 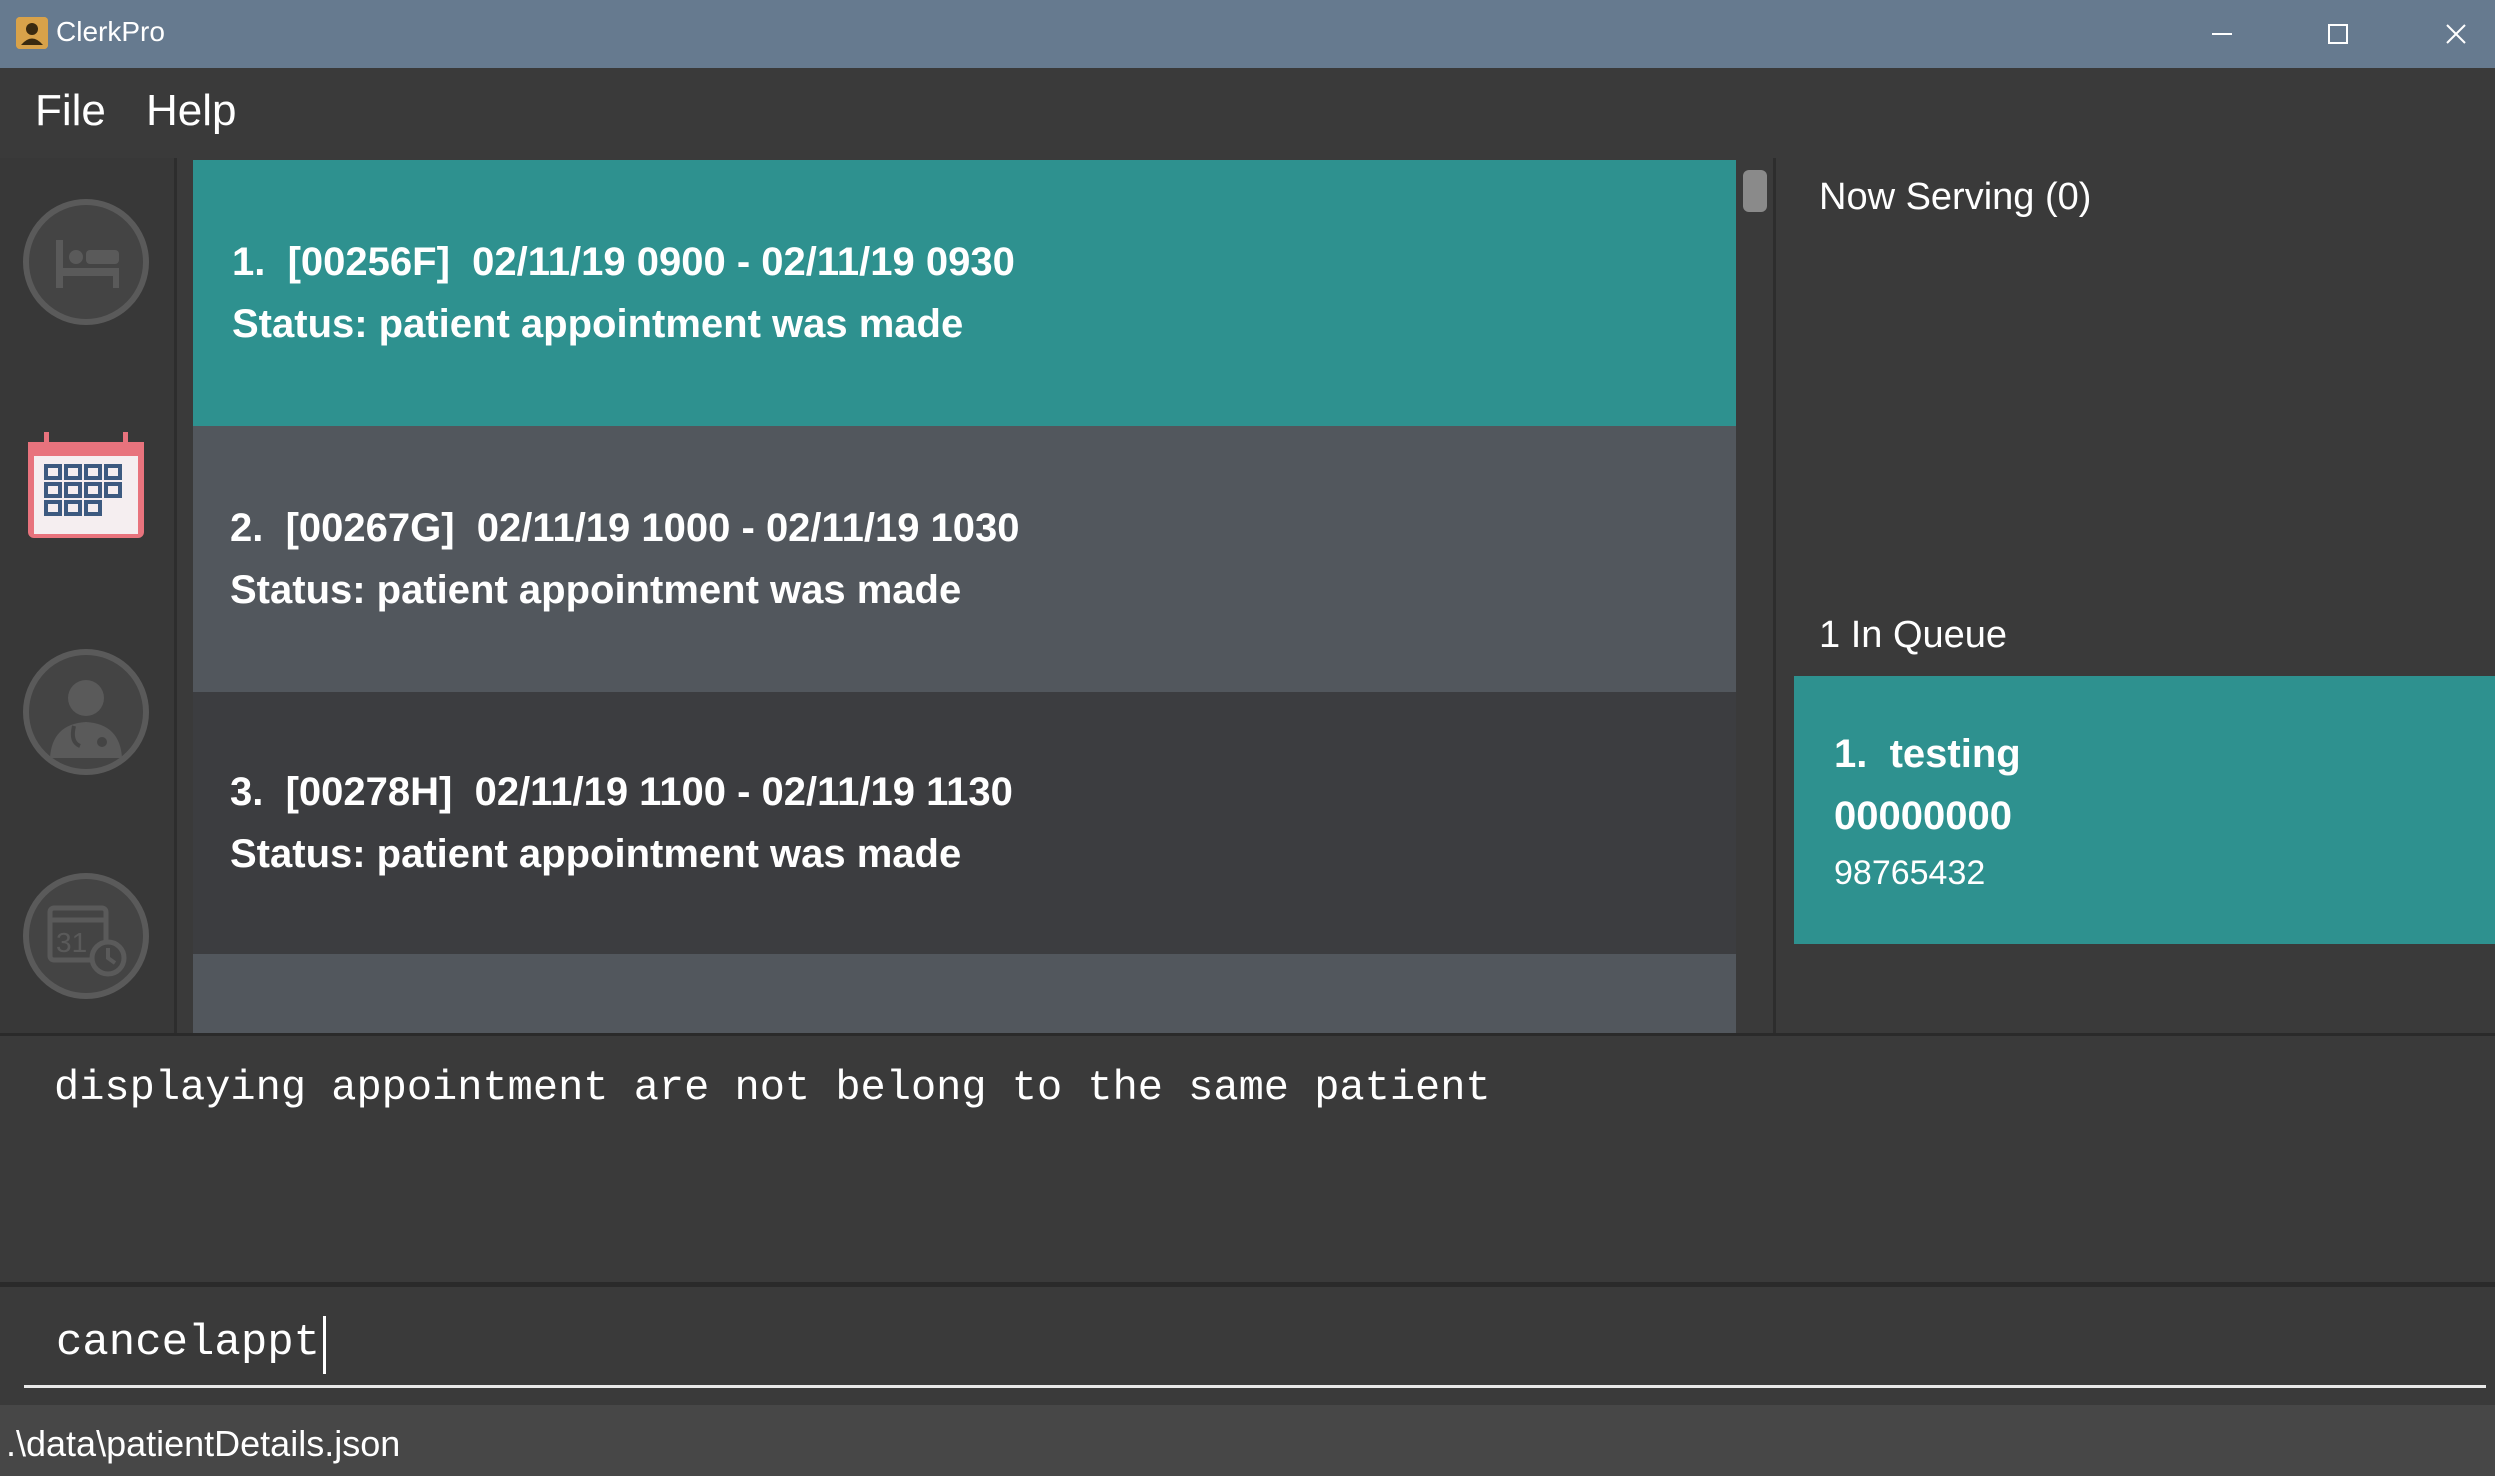 I want to click on queue-entry-name: 1. testing, so click(x=1927, y=754).